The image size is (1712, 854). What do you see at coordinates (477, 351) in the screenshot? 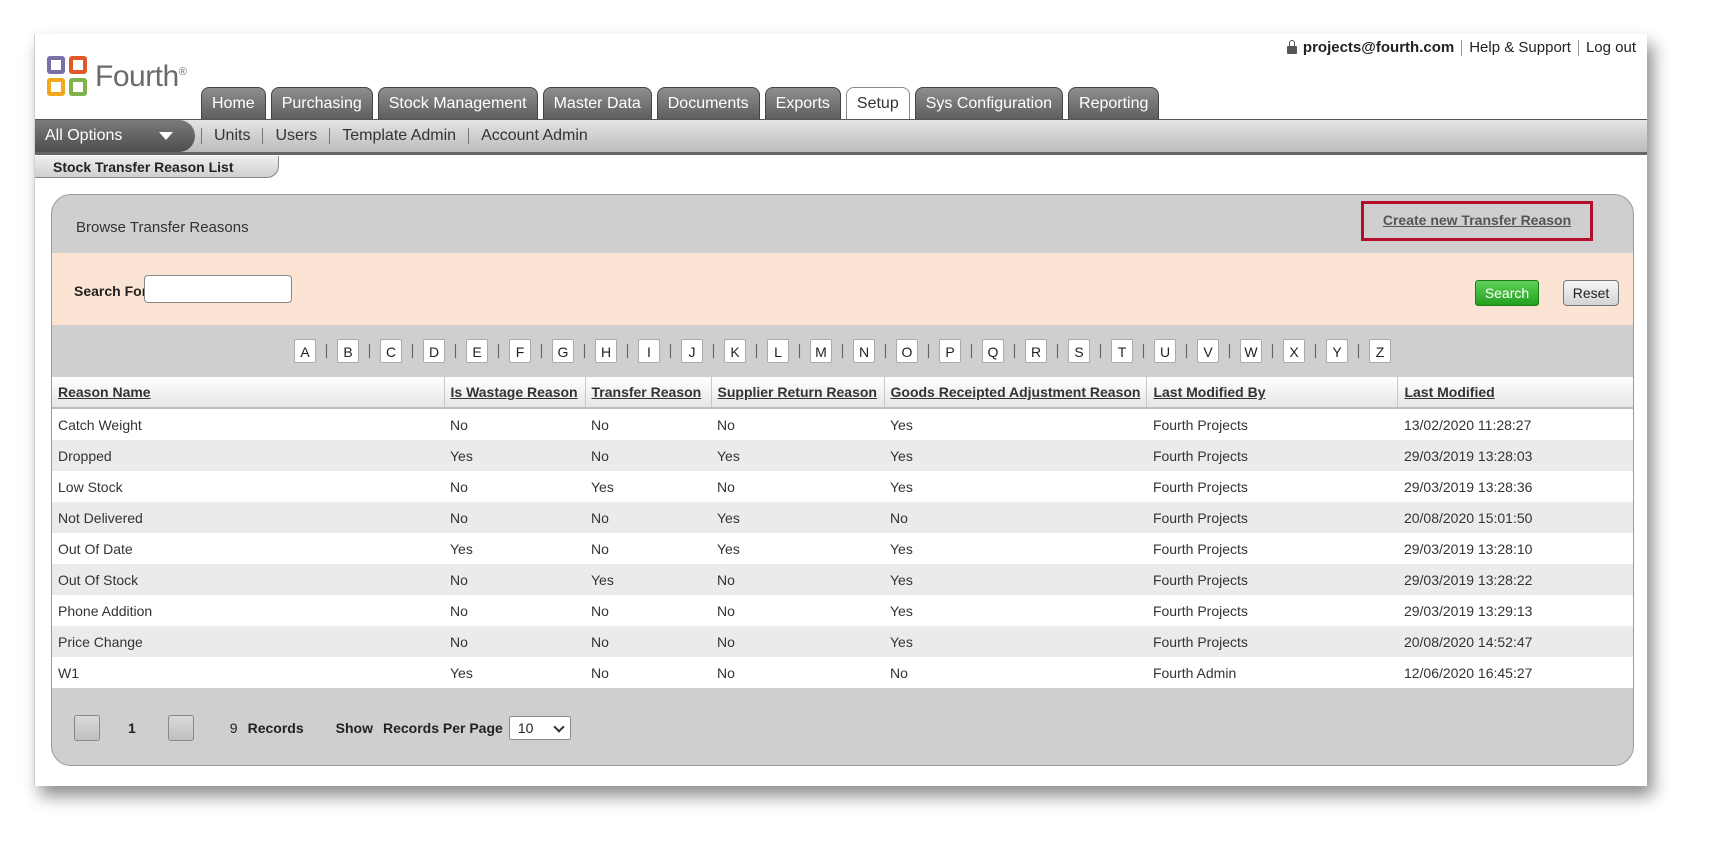
I see `letter-filter-e: E` at bounding box center [477, 351].